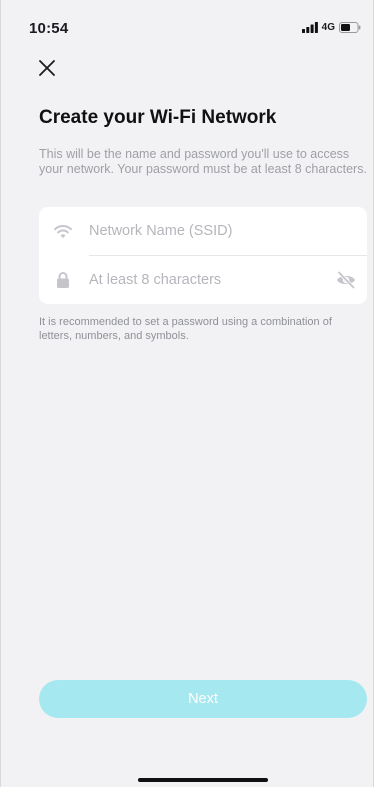 Image resolution: width=374 pixels, height=787 pixels. I want to click on close-icon, so click(47, 68).